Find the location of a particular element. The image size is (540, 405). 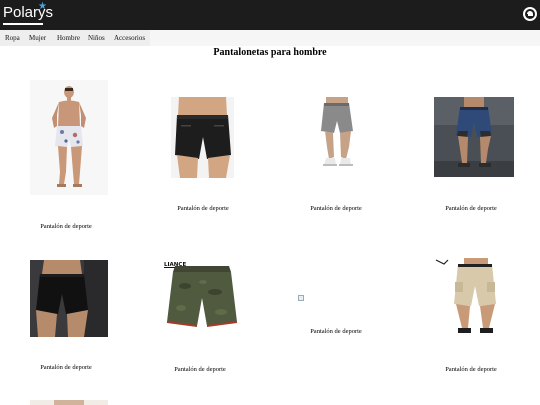

account-circle-icon is located at coordinates (530, 14).